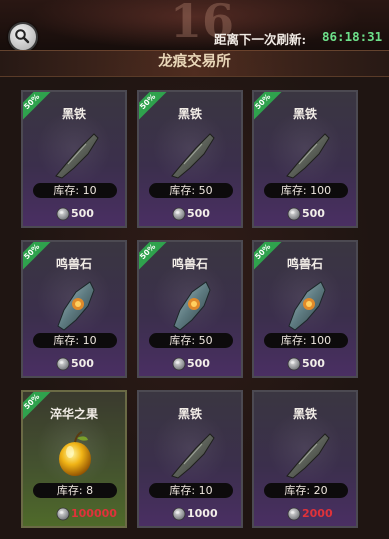  What do you see at coordinates (194, 28) in the screenshot?
I see `top-bar: 16 距离下一次刷新: 86:18:31` at bounding box center [194, 28].